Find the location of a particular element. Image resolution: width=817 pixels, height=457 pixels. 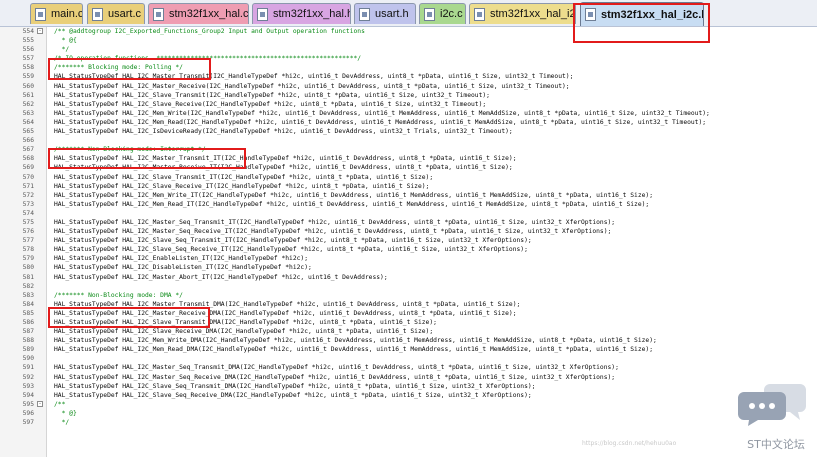

tab-stm32f1xx-hal-c: stm32f1xx_hal.c is located at coordinates (198, 13).